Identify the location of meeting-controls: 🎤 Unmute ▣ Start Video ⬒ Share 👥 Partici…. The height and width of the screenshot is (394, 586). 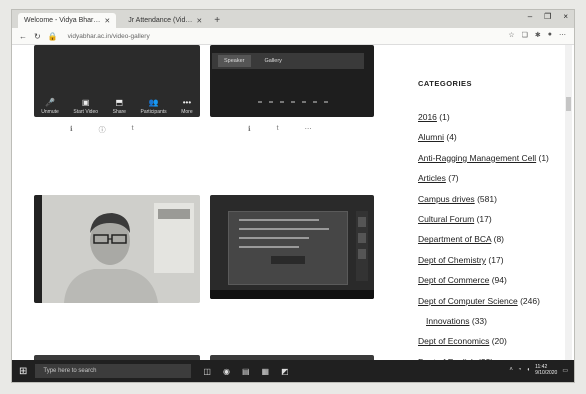
(117, 106).